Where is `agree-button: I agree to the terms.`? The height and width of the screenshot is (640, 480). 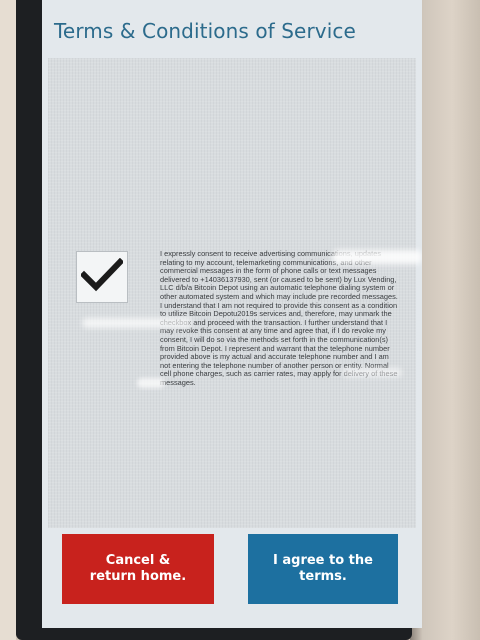
agree-button: I agree to the terms. is located at coordinates (323, 569).